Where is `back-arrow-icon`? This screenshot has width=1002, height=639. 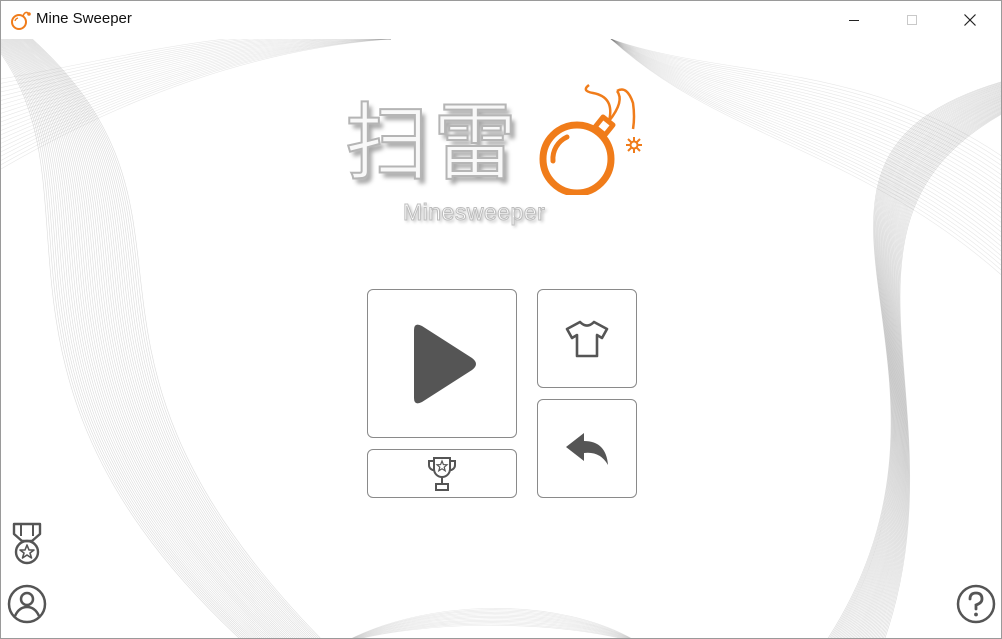
back-arrow-icon is located at coordinates (587, 448).